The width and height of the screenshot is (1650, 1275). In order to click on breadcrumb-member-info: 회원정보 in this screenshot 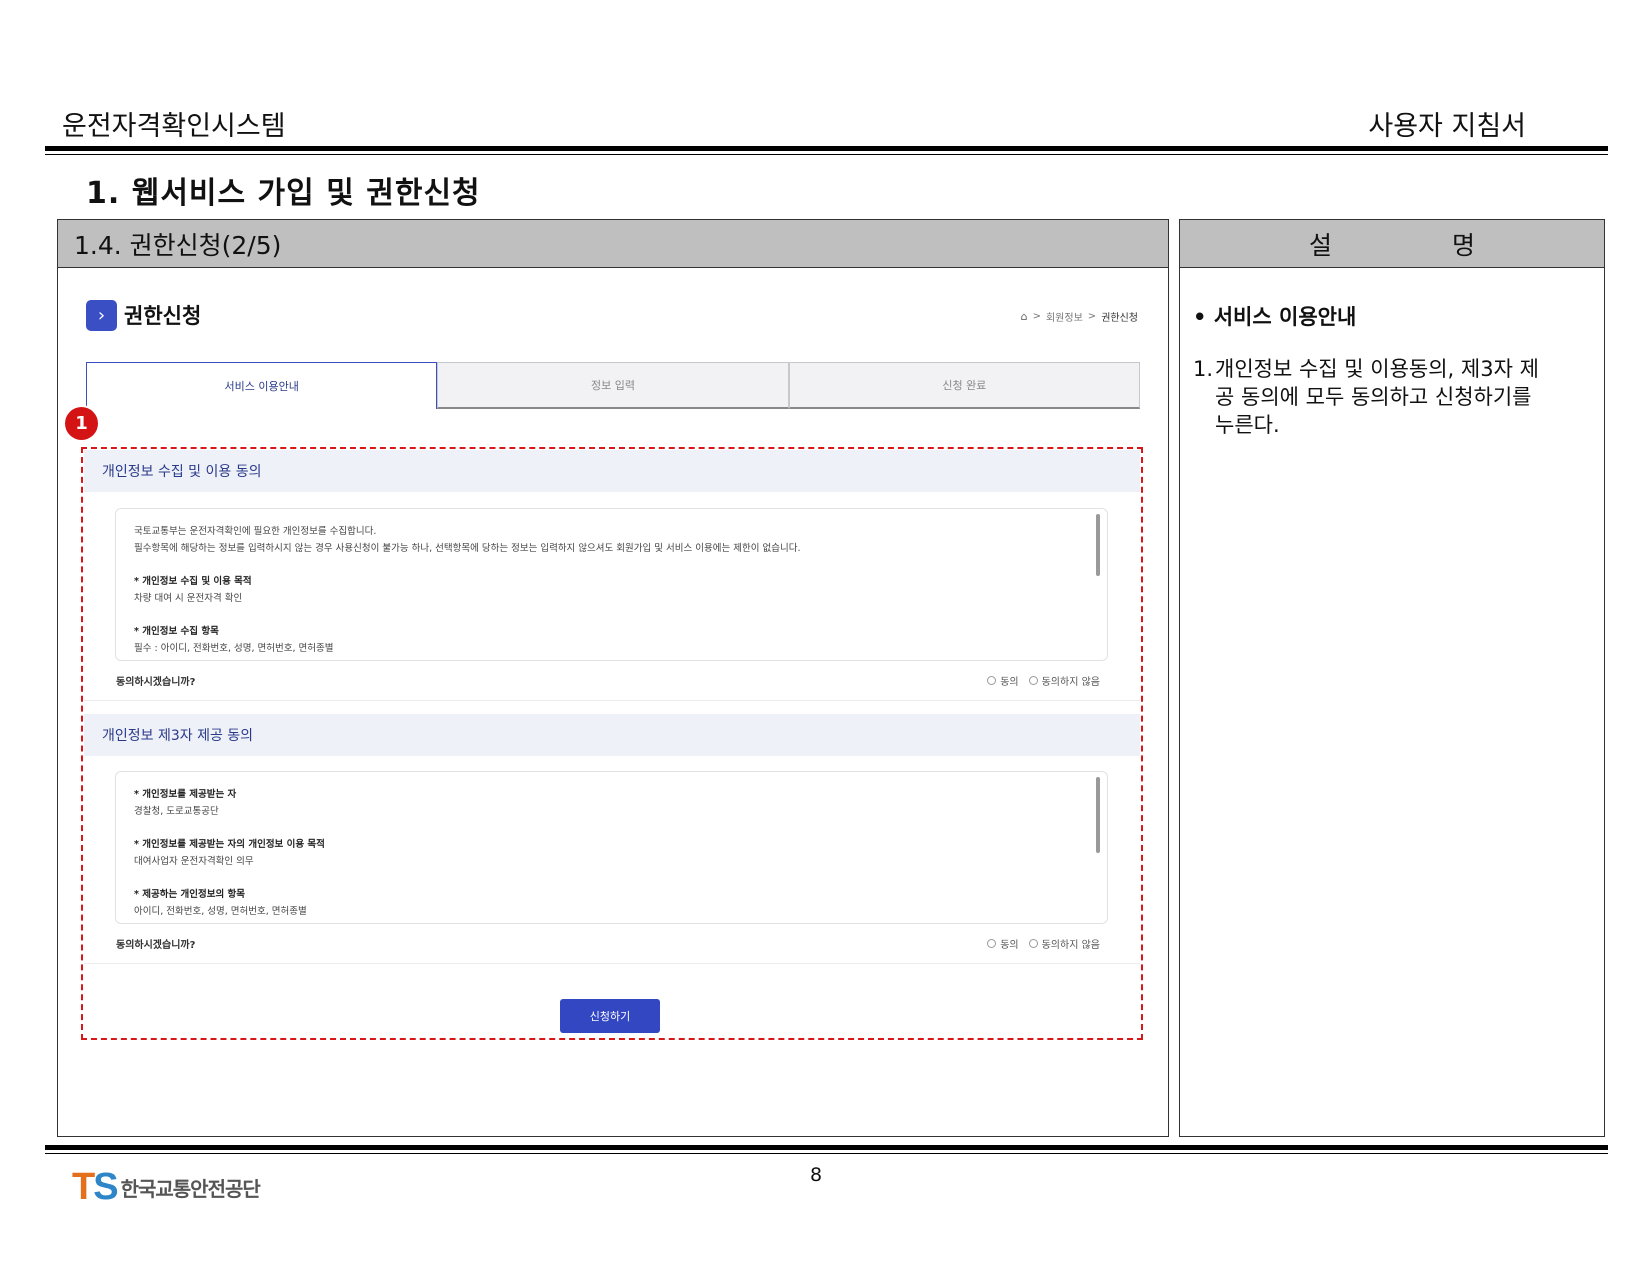, I will do `click(1064, 316)`.